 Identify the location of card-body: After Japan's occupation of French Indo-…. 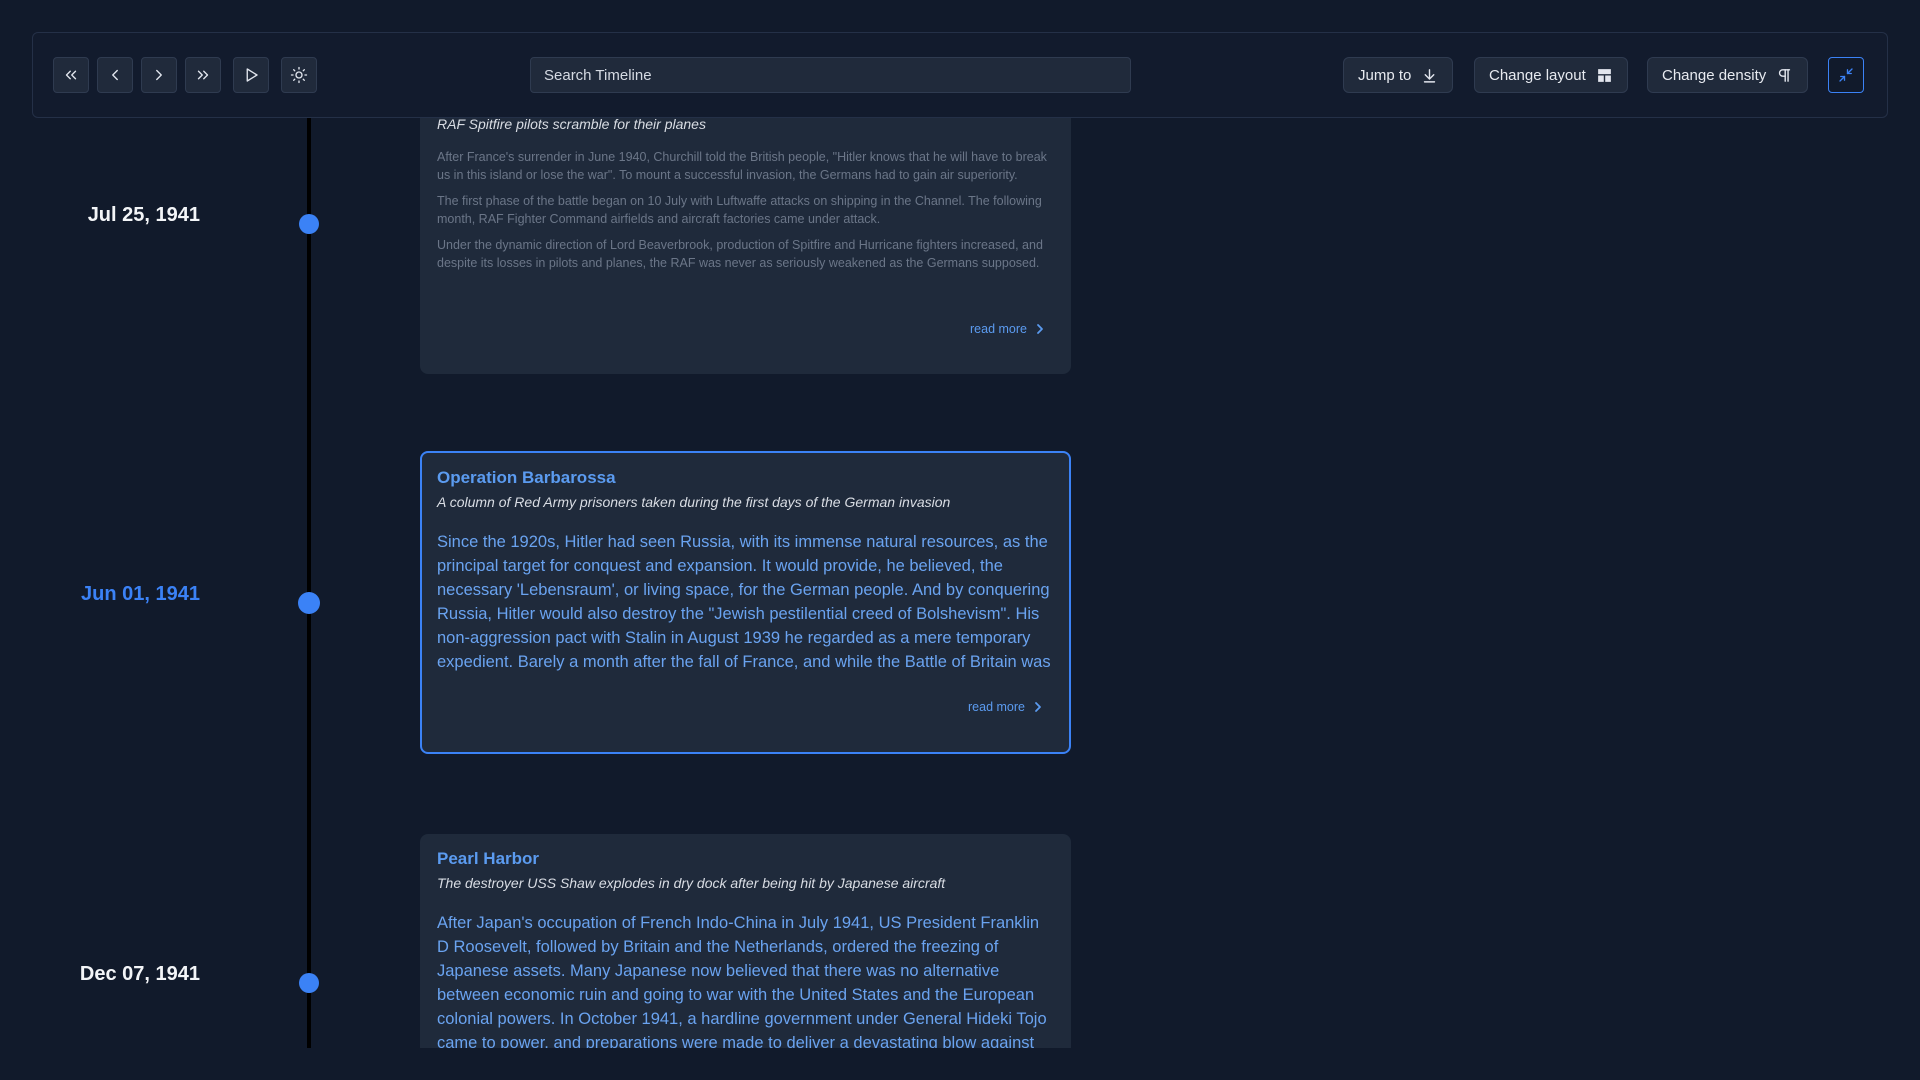
(742, 981).